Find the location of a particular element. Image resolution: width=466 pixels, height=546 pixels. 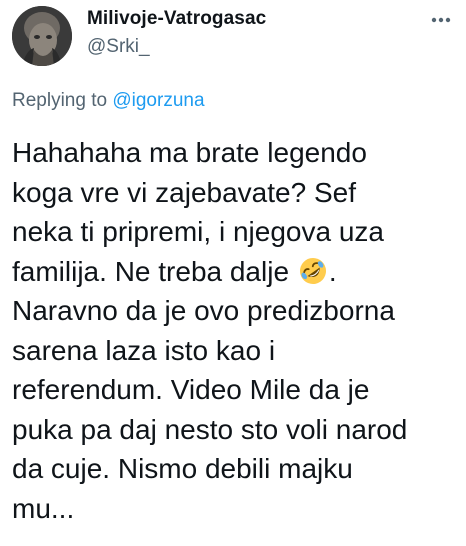

replying-to-label: Replying to is located at coordinates (60, 100).